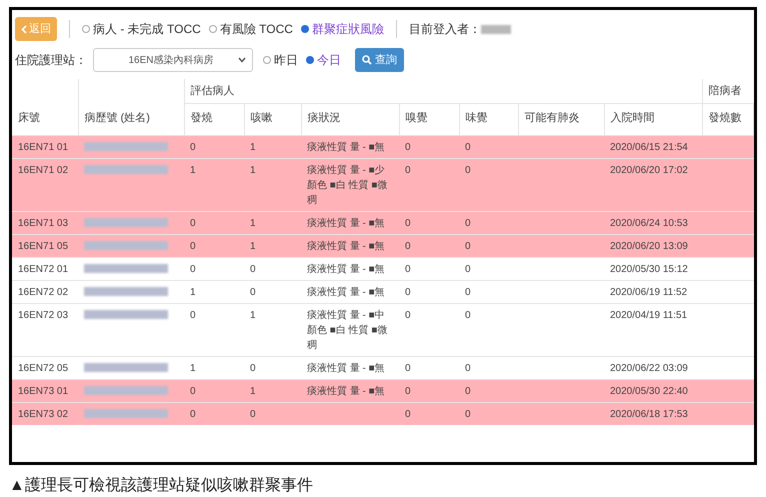 The width and height of the screenshot is (766, 497). What do you see at coordinates (51, 60) in the screenshot?
I see `station-label: 住院護理站：` at bounding box center [51, 60].